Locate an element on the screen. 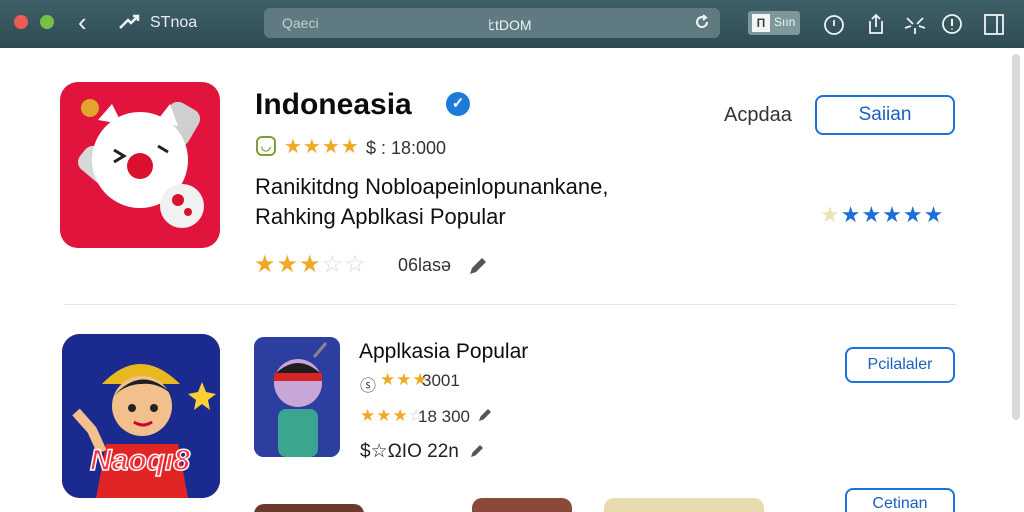 This screenshot has width=1024, height=512. featured-user-rating-stars: ★★★☆☆ is located at coordinates (310, 264).